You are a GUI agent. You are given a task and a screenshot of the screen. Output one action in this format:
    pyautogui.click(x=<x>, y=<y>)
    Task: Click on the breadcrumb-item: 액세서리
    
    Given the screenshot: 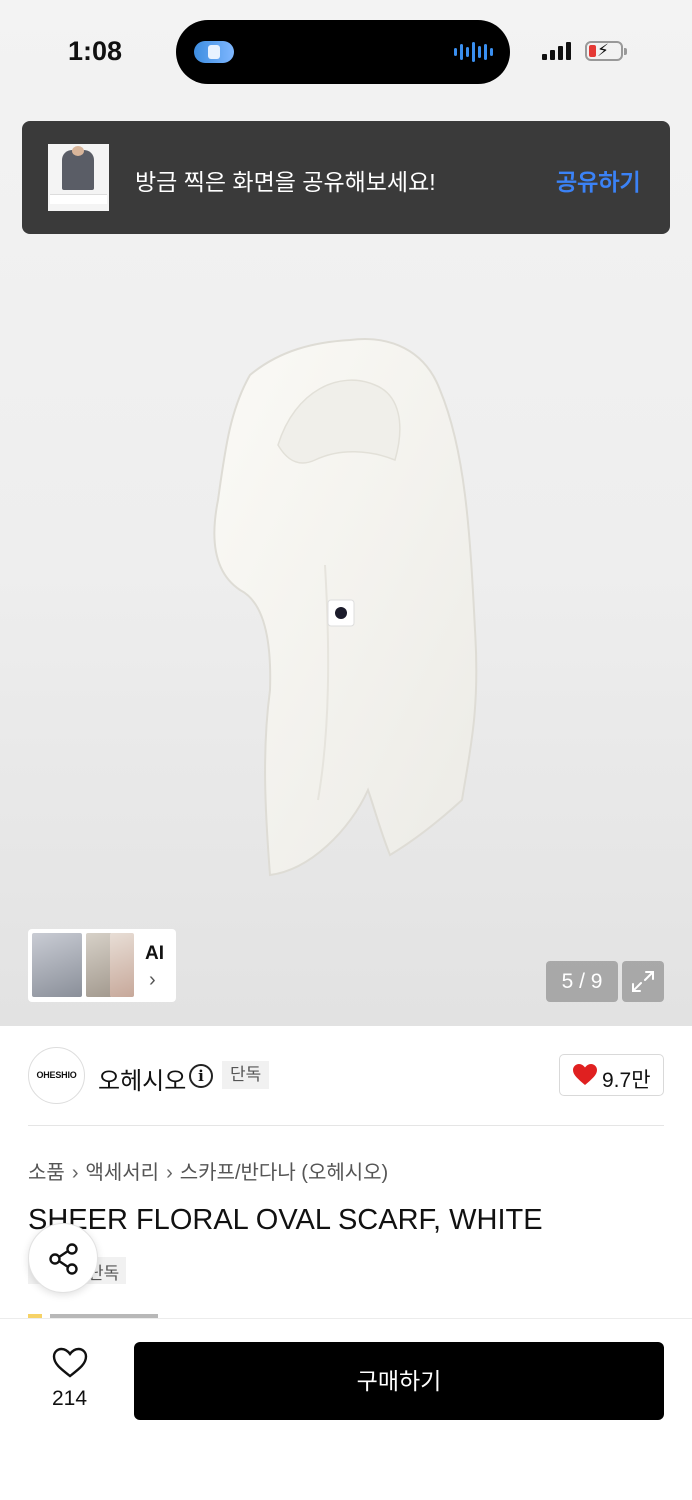 What is the action you would take?
    pyautogui.click(x=122, y=1173)
    